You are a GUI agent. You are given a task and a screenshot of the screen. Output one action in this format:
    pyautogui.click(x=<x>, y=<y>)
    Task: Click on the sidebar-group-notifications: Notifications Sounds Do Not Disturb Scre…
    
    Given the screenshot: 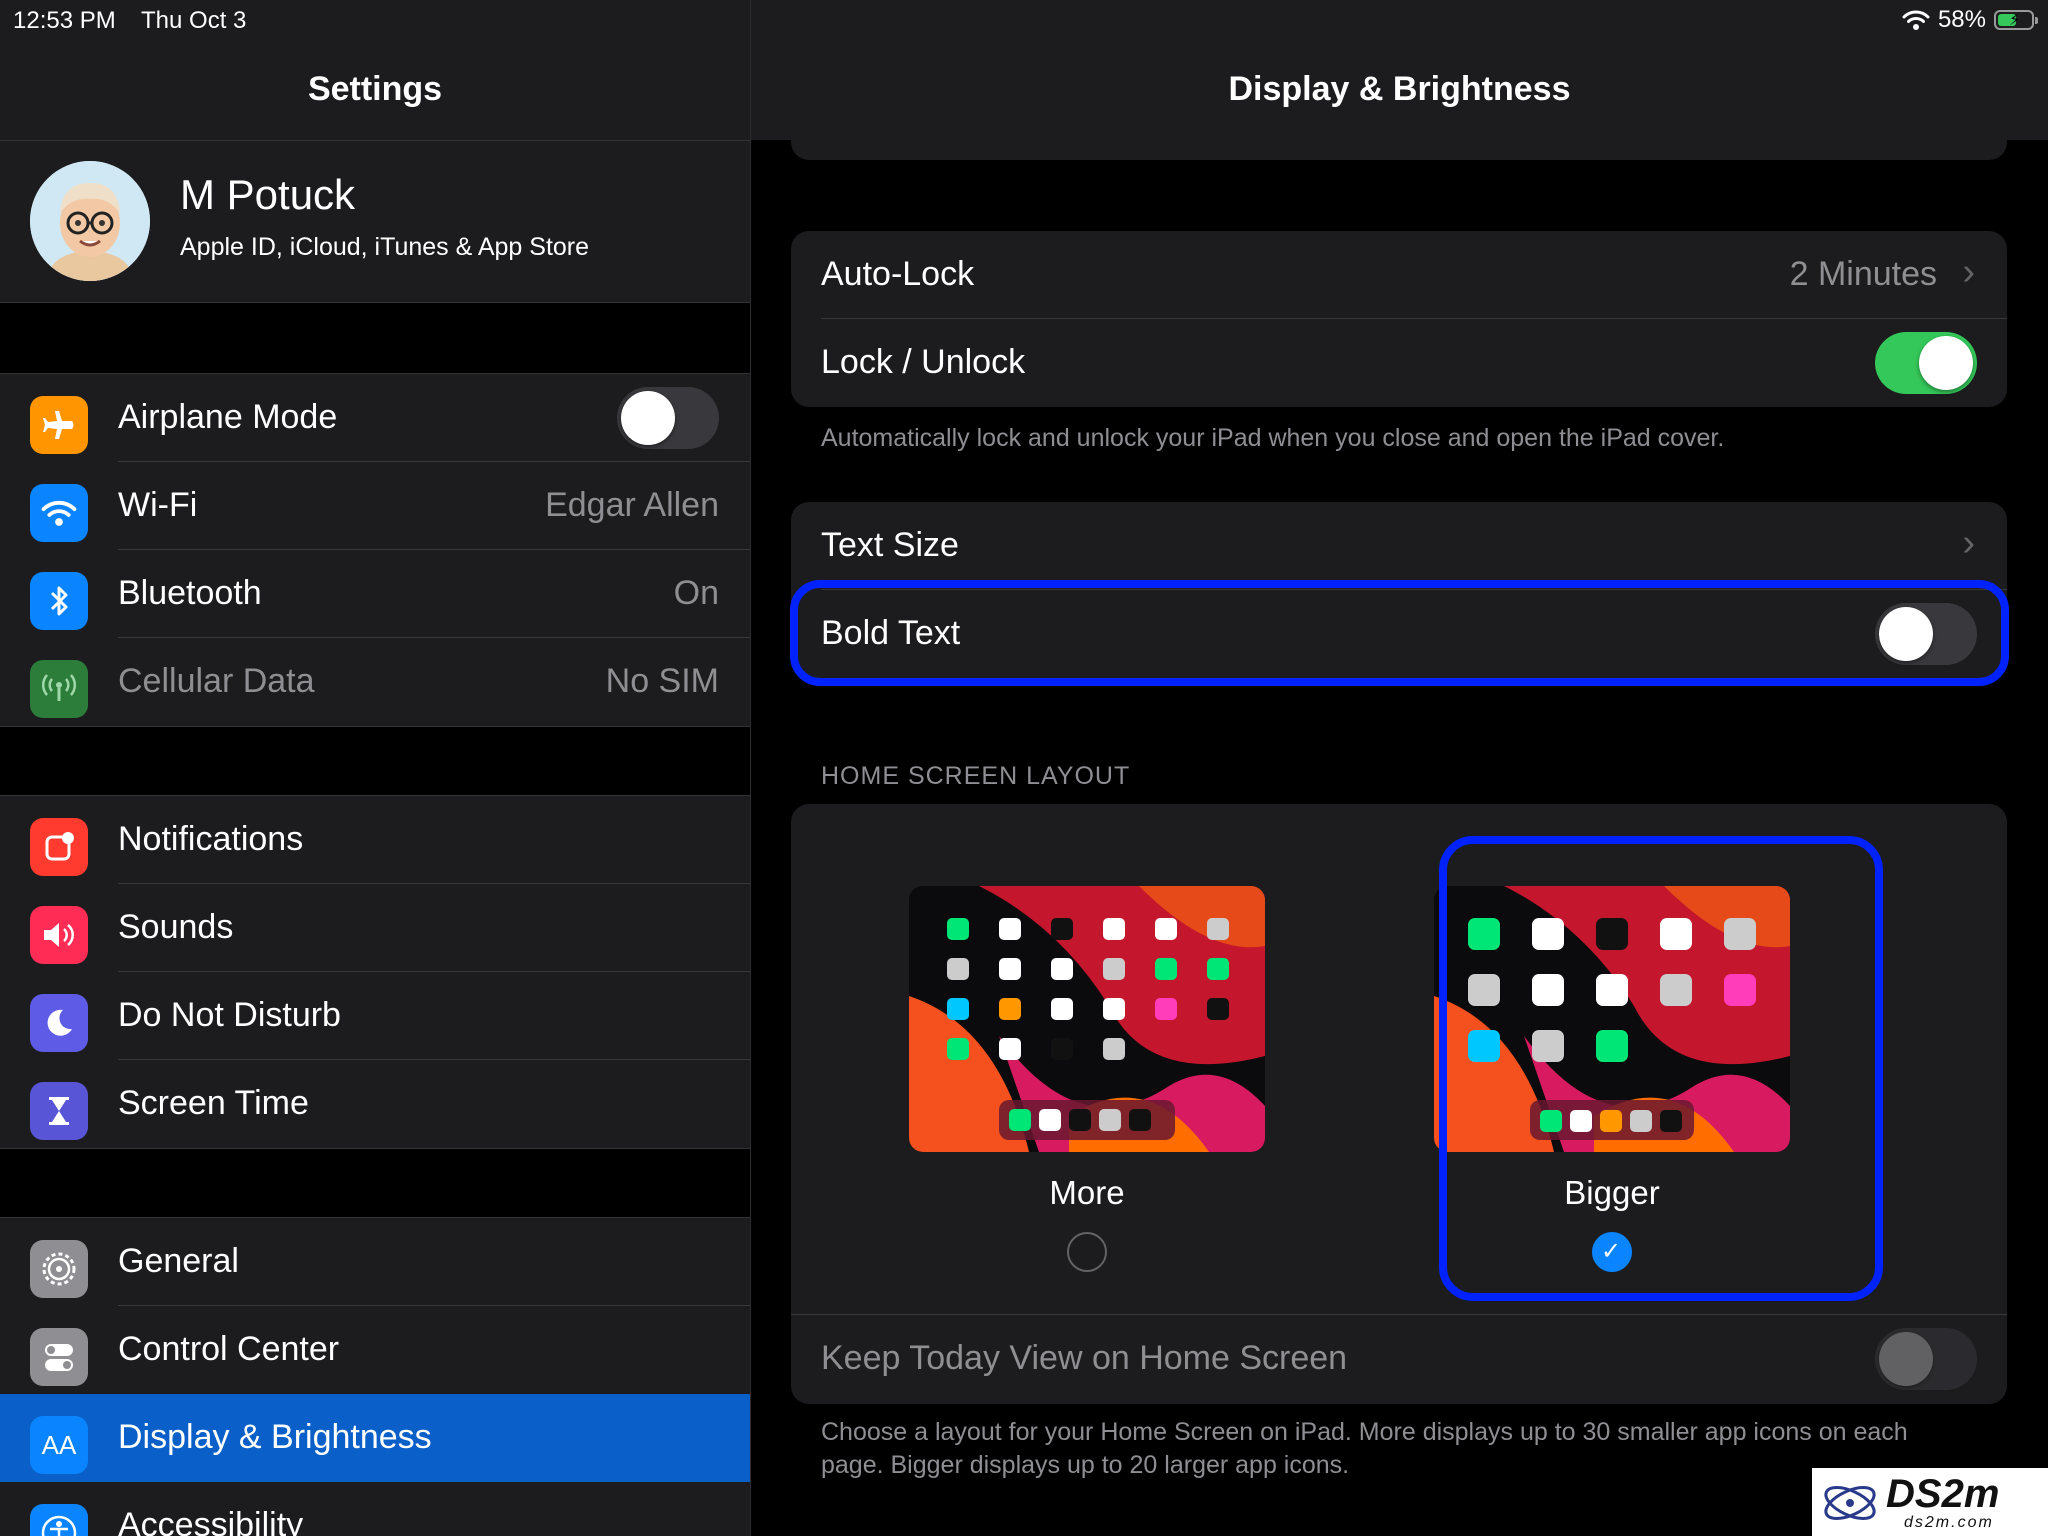 What is the action you would take?
    pyautogui.click(x=375, y=972)
    